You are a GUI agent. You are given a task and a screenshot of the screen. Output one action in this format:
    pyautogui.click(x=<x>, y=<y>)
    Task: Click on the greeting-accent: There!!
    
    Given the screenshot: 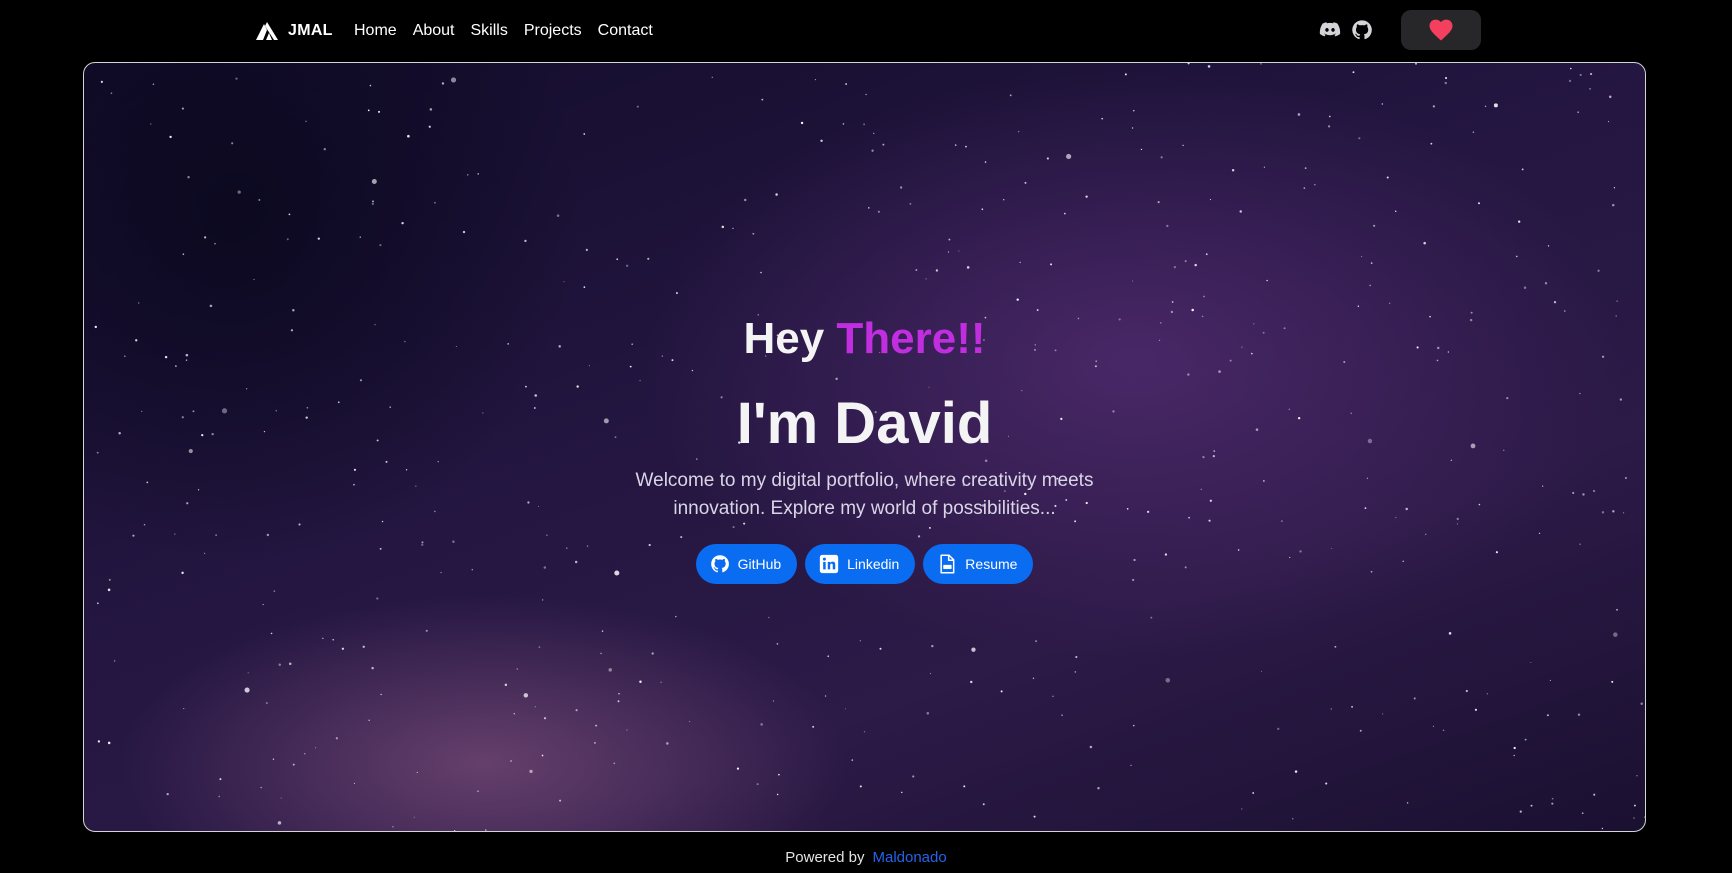 What is the action you would take?
    pyautogui.click(x=911, y=338)
    